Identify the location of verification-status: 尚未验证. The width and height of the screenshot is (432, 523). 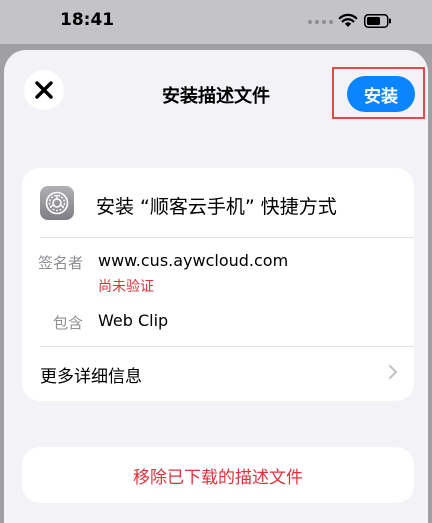
(126, 287).